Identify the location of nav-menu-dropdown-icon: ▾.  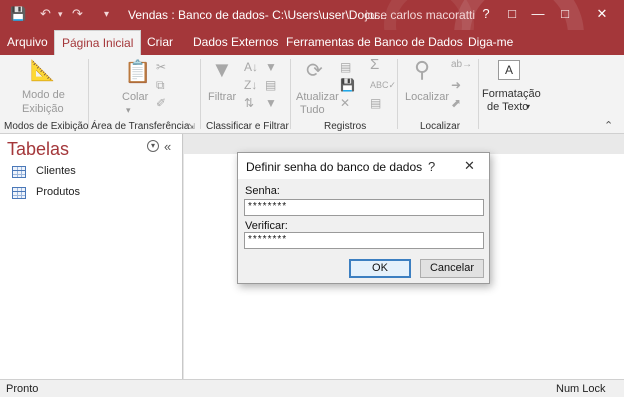
(153, 146).